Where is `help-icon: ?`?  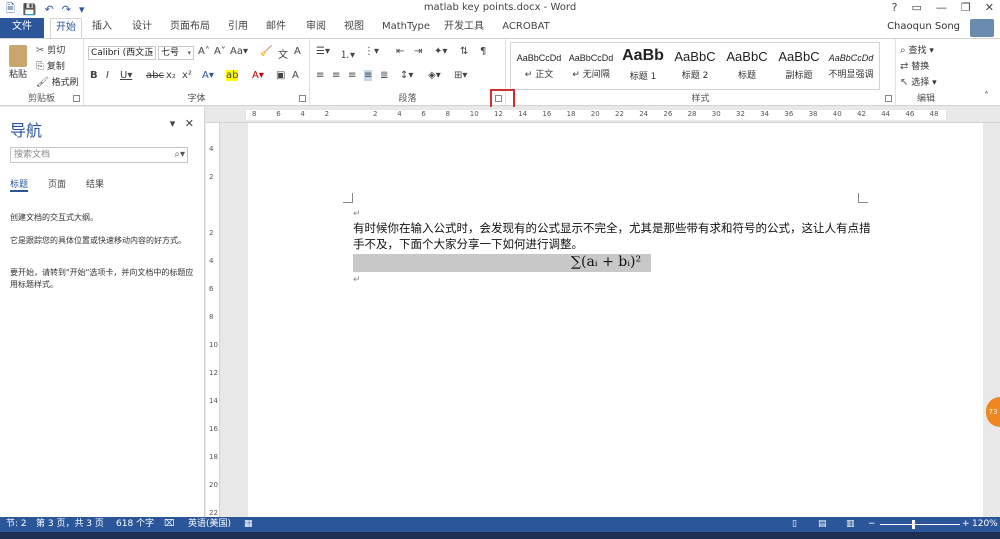
help-icon: ? is located at coordinates (895, 7).